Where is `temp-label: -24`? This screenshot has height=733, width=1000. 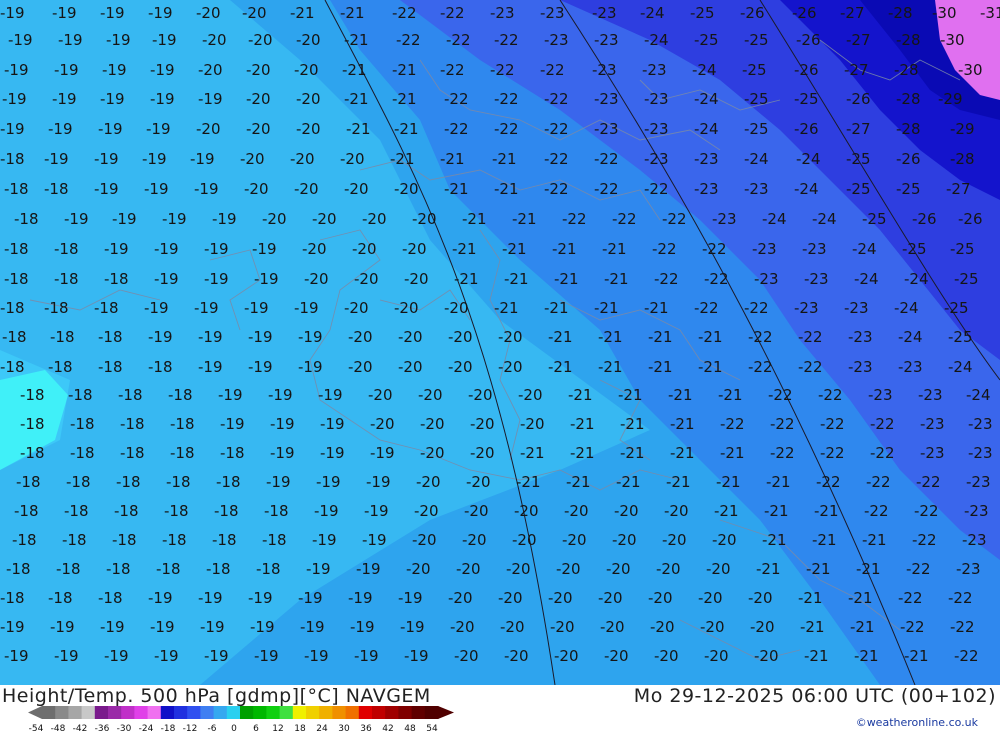
temp-label: -24 is located at coordinates (960, 367).